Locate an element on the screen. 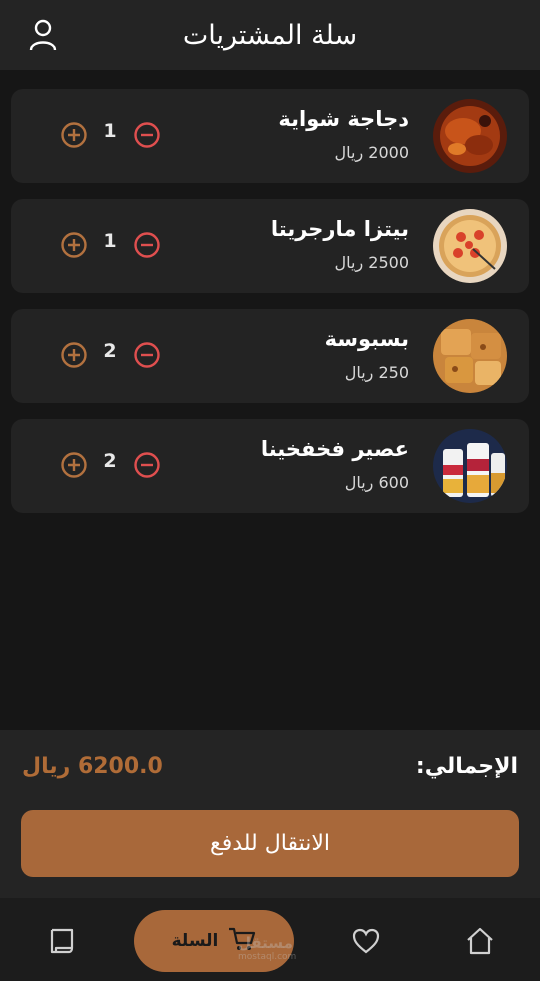 The image size is (540, 981). item-name: بيتزا مارجريتا is located at coordinates (339, 229).